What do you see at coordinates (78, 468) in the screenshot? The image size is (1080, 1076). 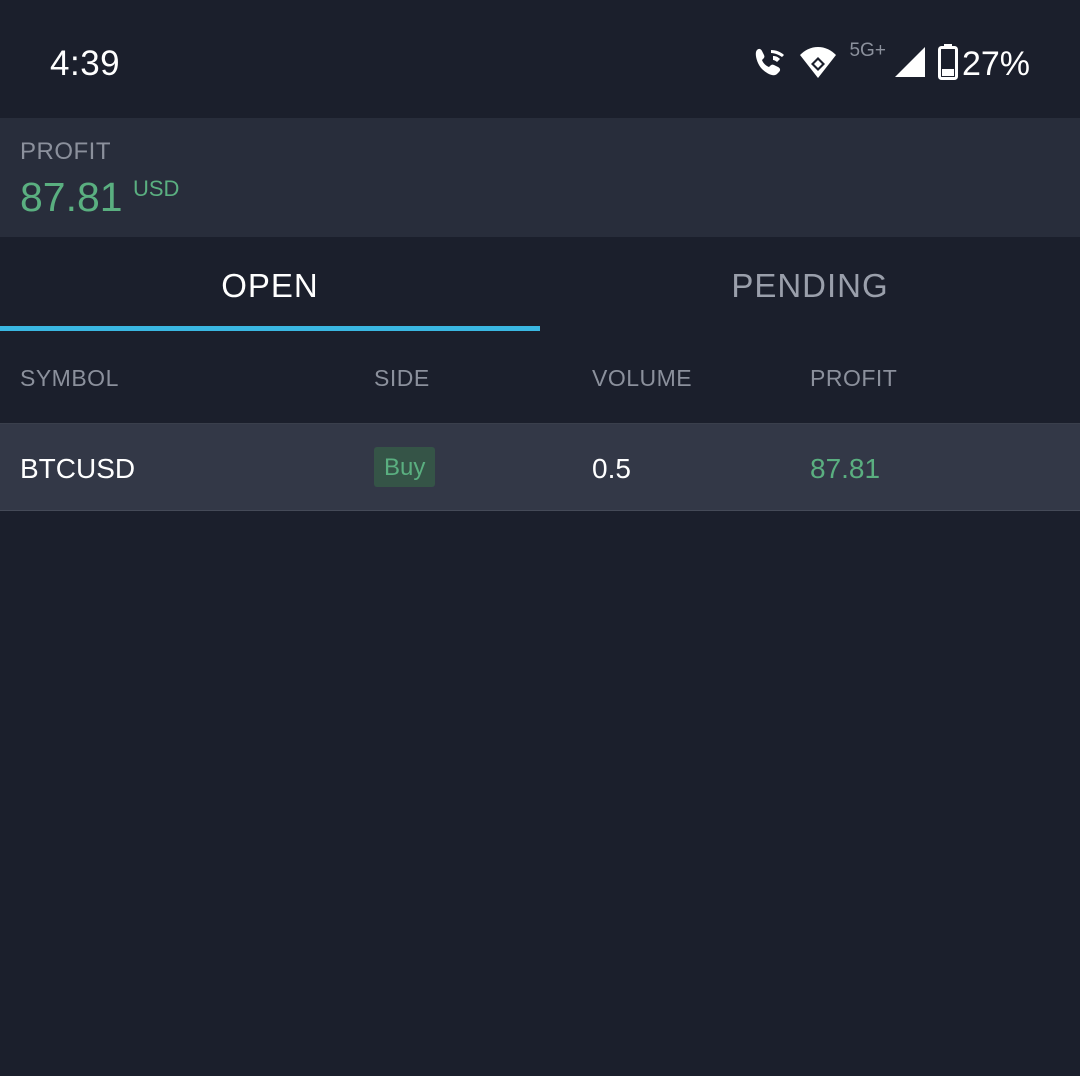 I see `row-symbol: BTCUSD` at bounding box center [78, 468].